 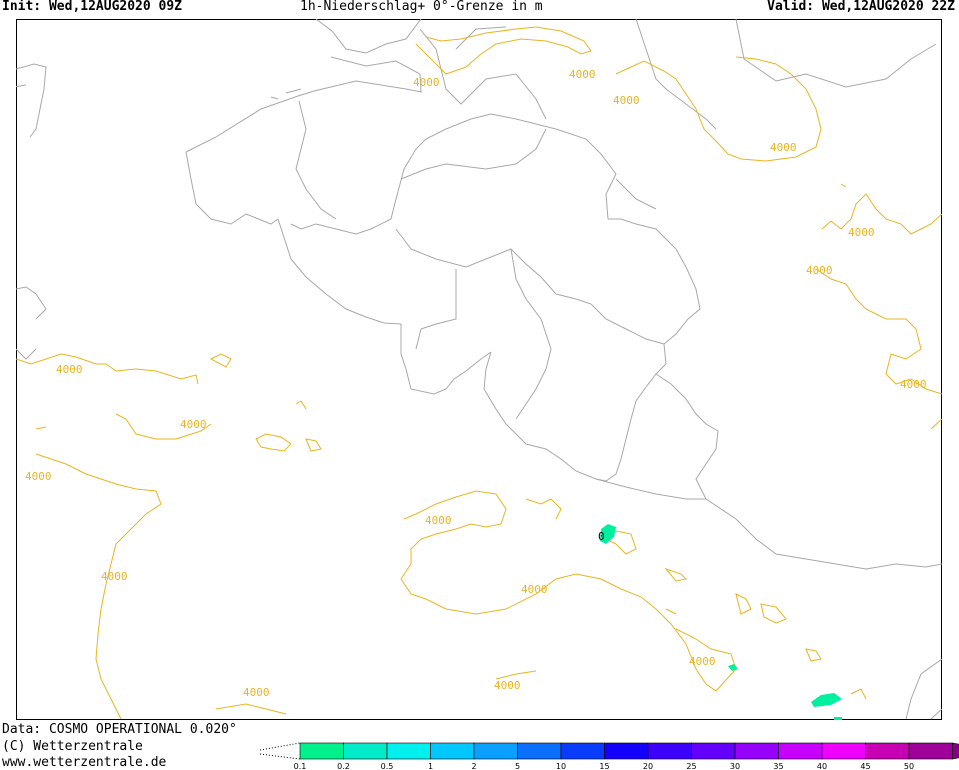 What do you see at coordinates (838, 718) in the screenshot?
I see `precip-cell` at bounding box center [838, 718].